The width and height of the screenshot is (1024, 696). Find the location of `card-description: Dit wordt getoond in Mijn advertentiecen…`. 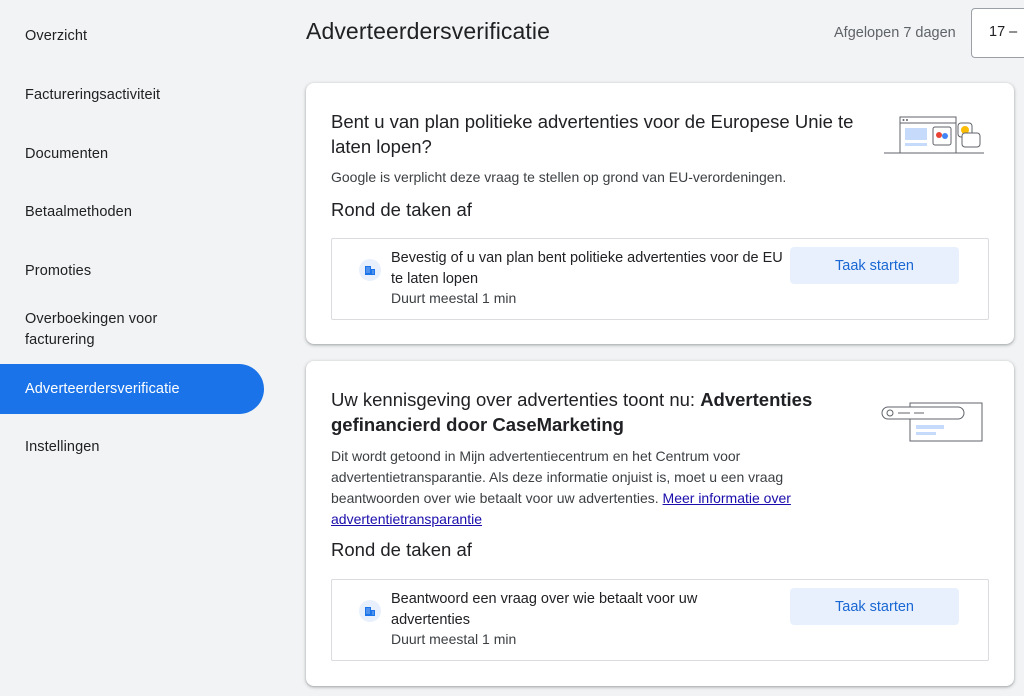

card-description: Dit wordt getoond in Mijn advertentiecen… is located at coordinates (586, 488).